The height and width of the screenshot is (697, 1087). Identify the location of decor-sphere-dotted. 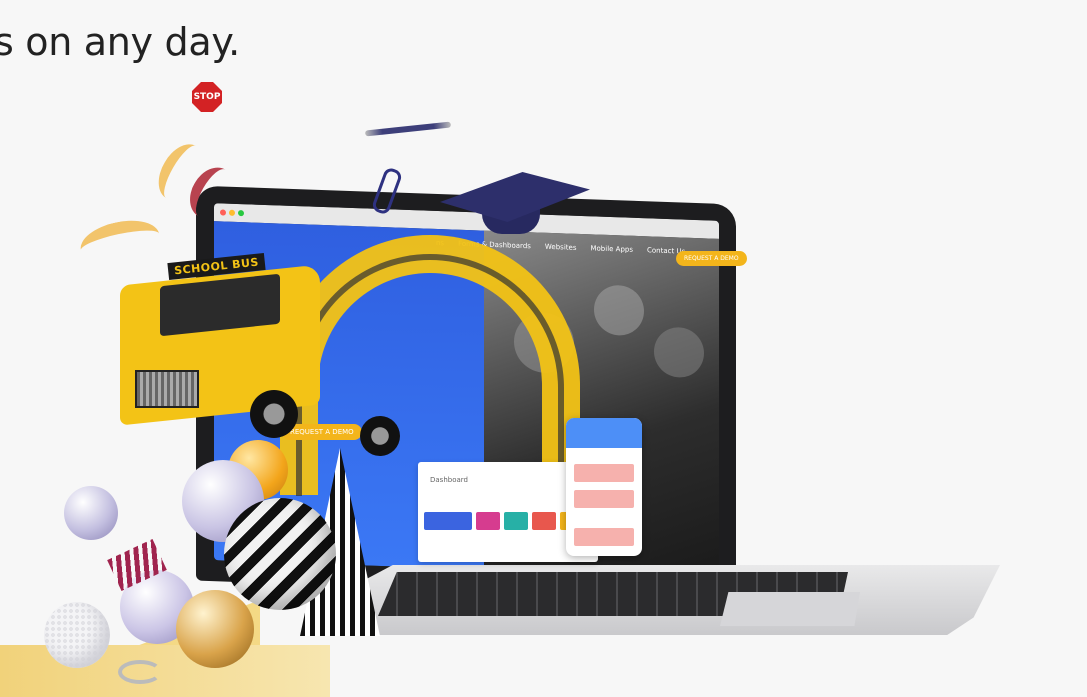
(77, 635).